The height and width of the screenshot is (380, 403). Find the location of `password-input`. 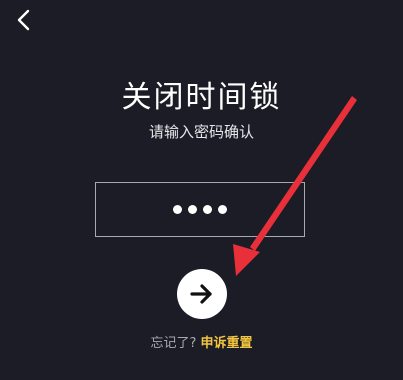

password-input is located at coordinates (200, 209).